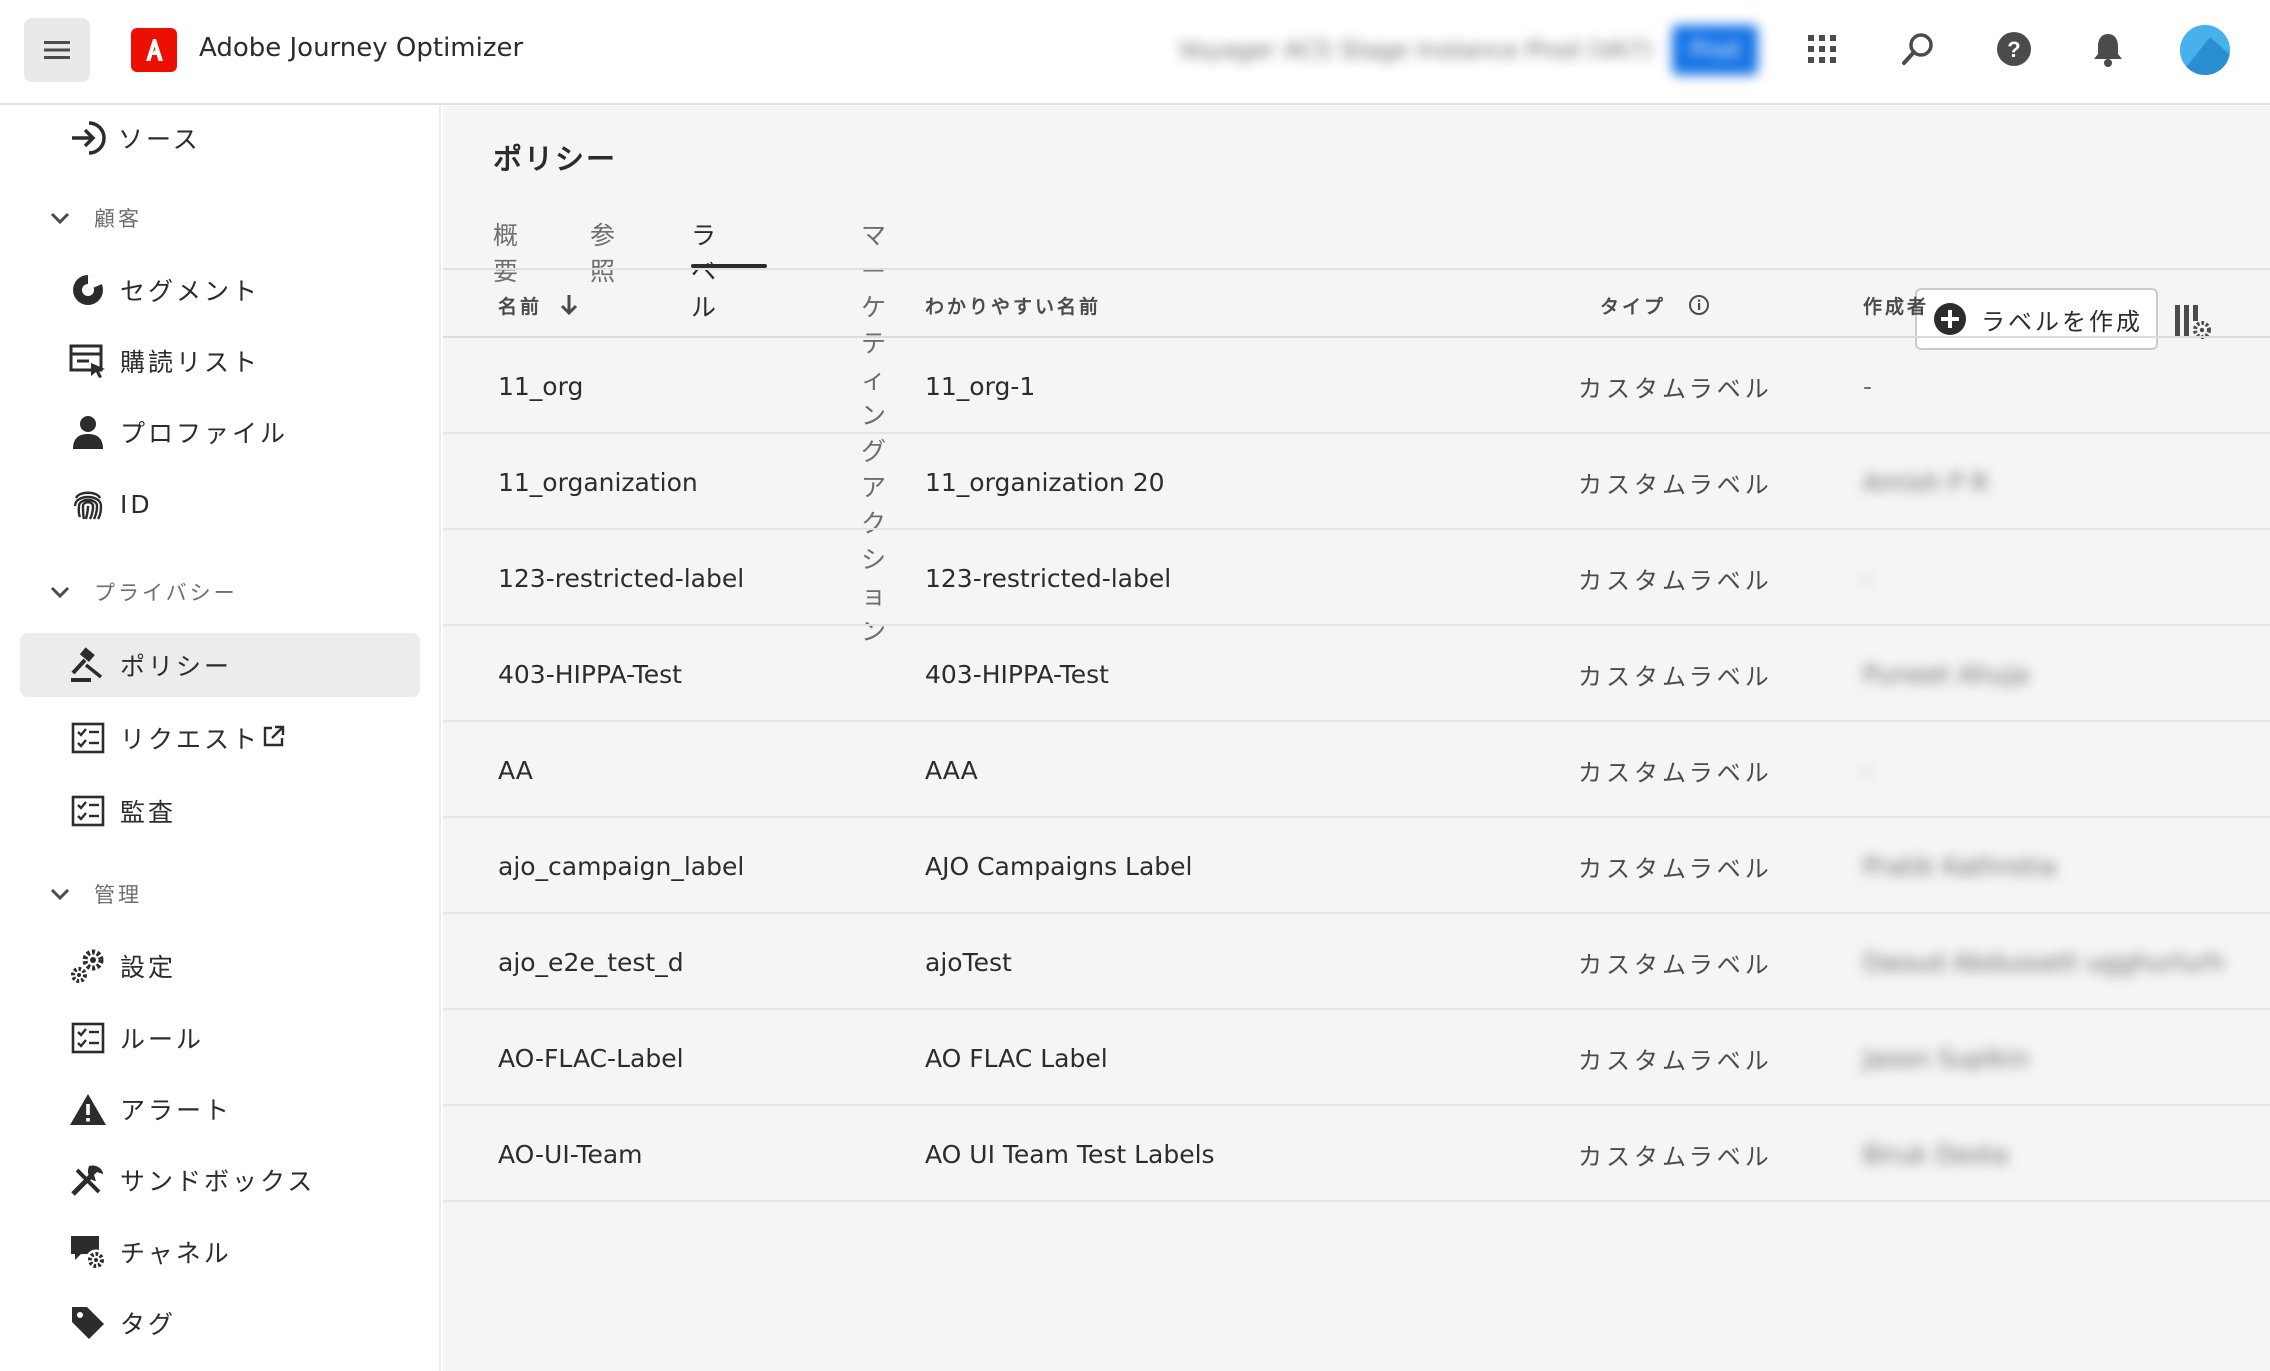  Describe the element at coordinates (540, 386) in the screenshot. I see `cell-name: 11_org` at that location.